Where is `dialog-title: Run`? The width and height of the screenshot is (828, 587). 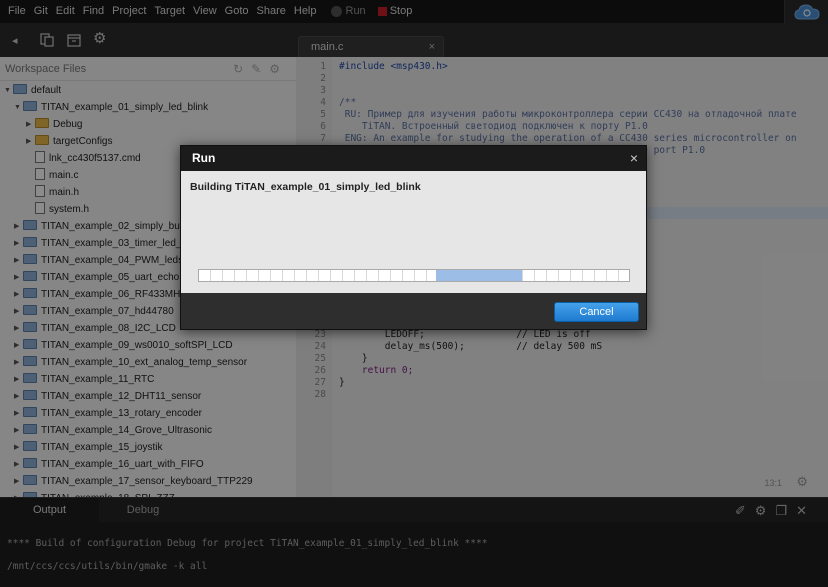
dialog-title: Run is located at coordinates (204, 158).